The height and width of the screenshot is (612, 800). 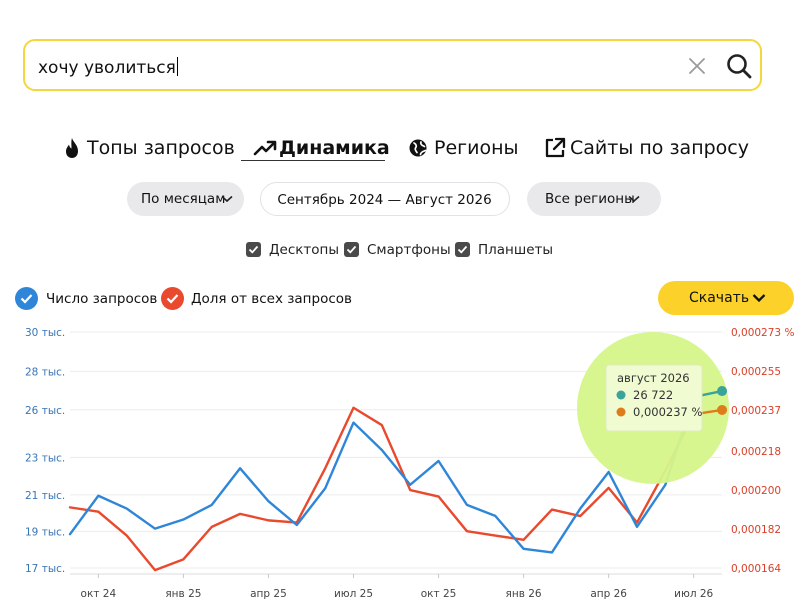 What do you see at coordinates (659, 148) in the screenshot?
I see `tab-label: Сайты по запросу` at bounding box center [659, 148].